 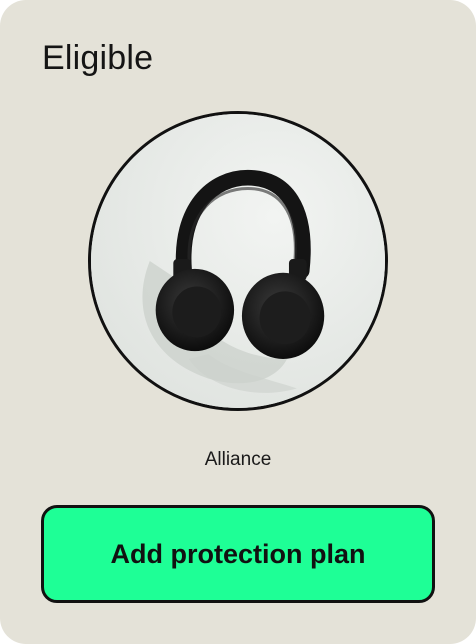 What do you see at coordinates (238, 554) in the screenshot?
I see `add-protection-plan-button: Add protection plan` at bounding box center [238, 554].